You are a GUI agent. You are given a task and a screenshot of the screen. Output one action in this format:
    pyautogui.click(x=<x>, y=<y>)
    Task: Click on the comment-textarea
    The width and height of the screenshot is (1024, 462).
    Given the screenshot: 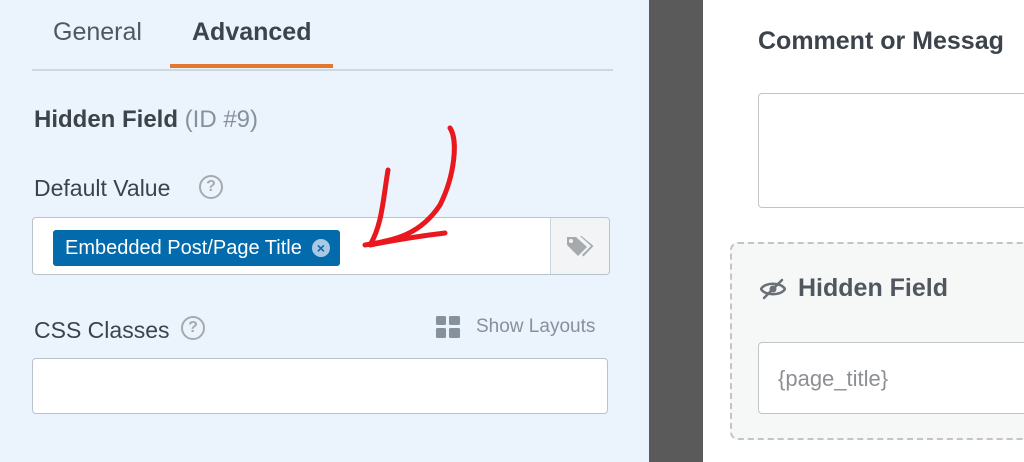 What is the action you would take?
    pyautogui.click(x=891, y=150)
    